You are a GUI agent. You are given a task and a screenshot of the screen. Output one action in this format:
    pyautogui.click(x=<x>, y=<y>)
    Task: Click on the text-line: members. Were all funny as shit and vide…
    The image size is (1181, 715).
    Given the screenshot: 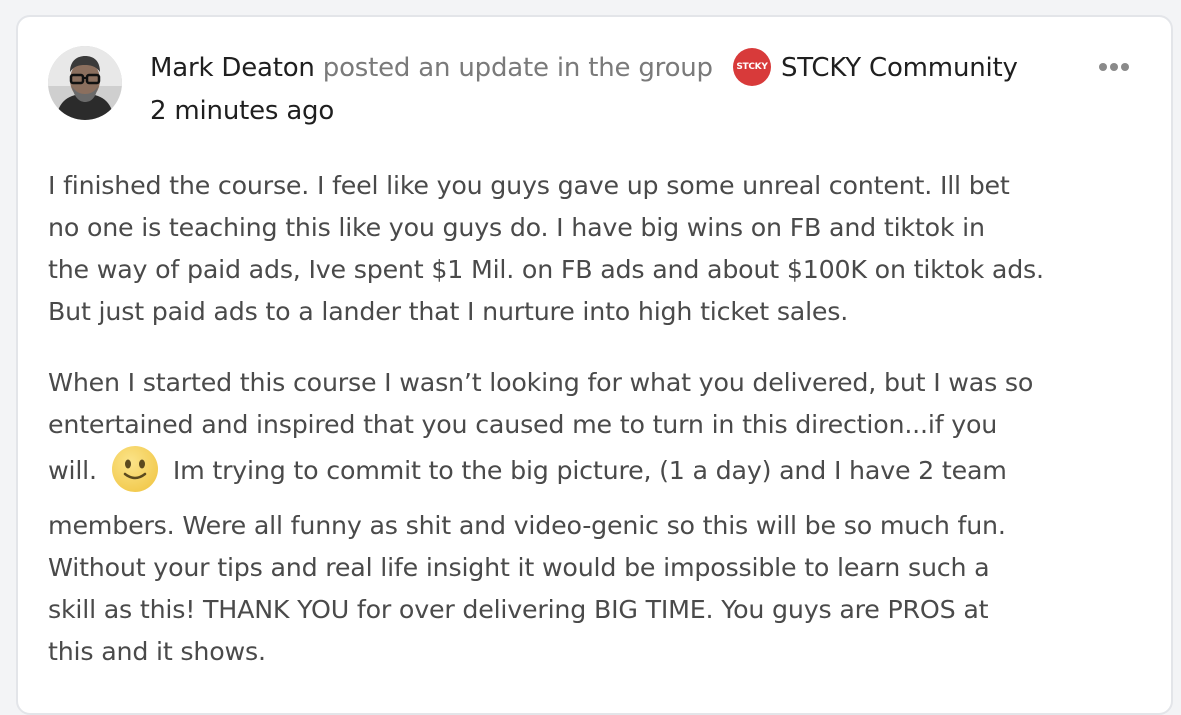 What is the action you would take?
    pyautogui.click(x=527, y=525)
    